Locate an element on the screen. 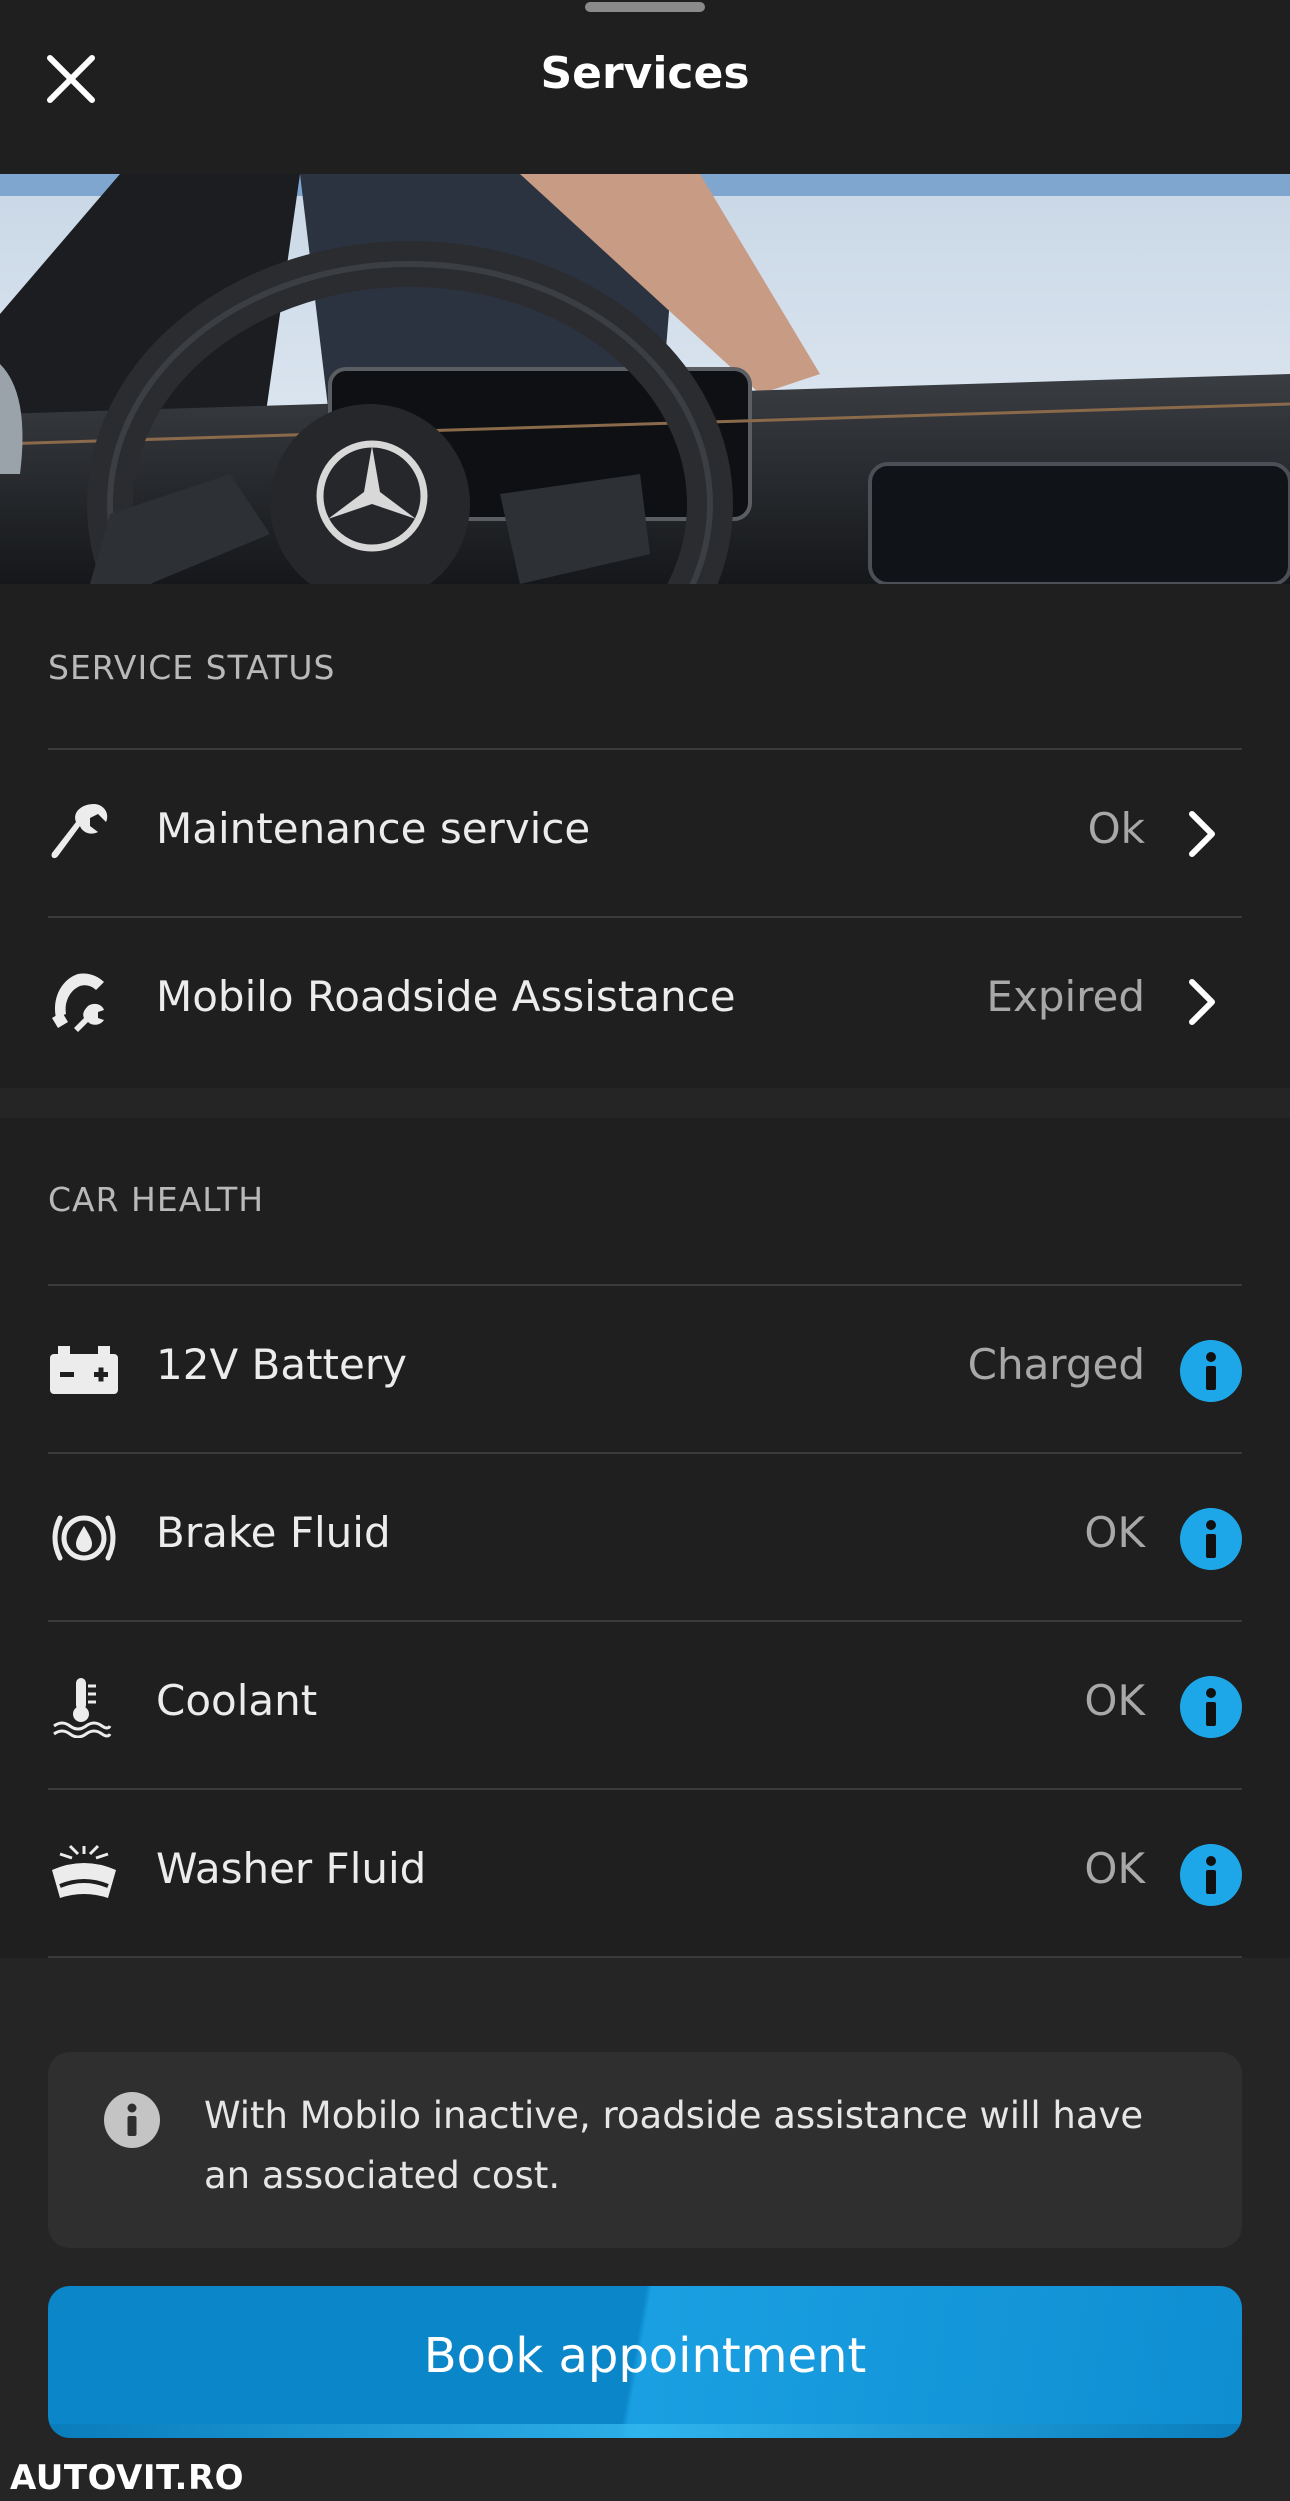 This screenshot has height=2501, width=1290. washer-fluid-icon is located at coordinates (90, 1874).